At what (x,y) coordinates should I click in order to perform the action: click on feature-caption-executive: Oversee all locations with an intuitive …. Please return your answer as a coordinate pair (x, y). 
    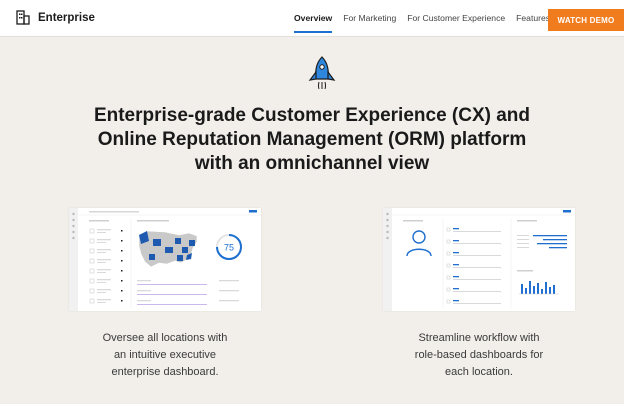
    Looking at the image, I should click on (165, 355).